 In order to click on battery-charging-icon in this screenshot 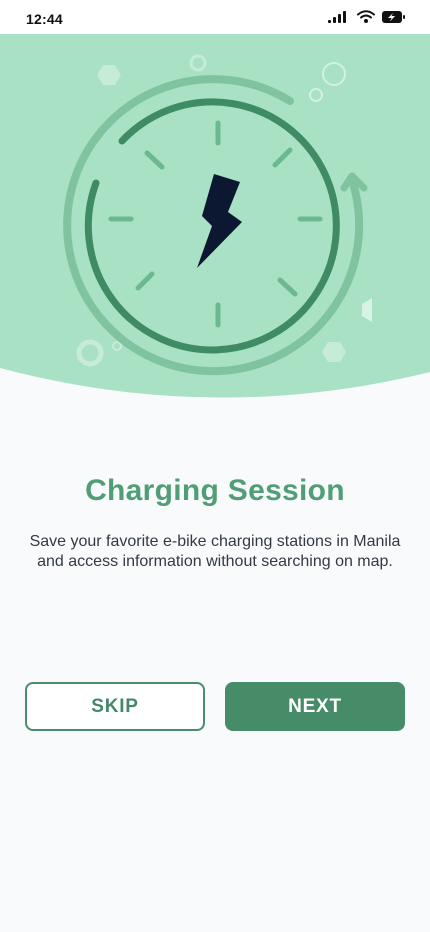, I will do `click(393, 16)`.